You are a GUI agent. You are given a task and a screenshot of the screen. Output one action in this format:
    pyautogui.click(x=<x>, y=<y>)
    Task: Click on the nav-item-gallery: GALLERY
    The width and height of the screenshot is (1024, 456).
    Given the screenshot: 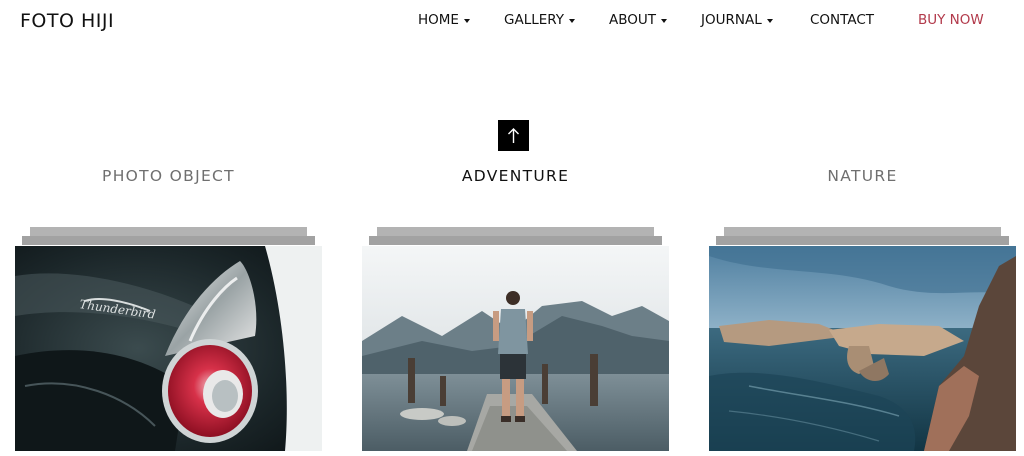 What is the action you would take?
    pyautogui.click(x=540, y=20)
    